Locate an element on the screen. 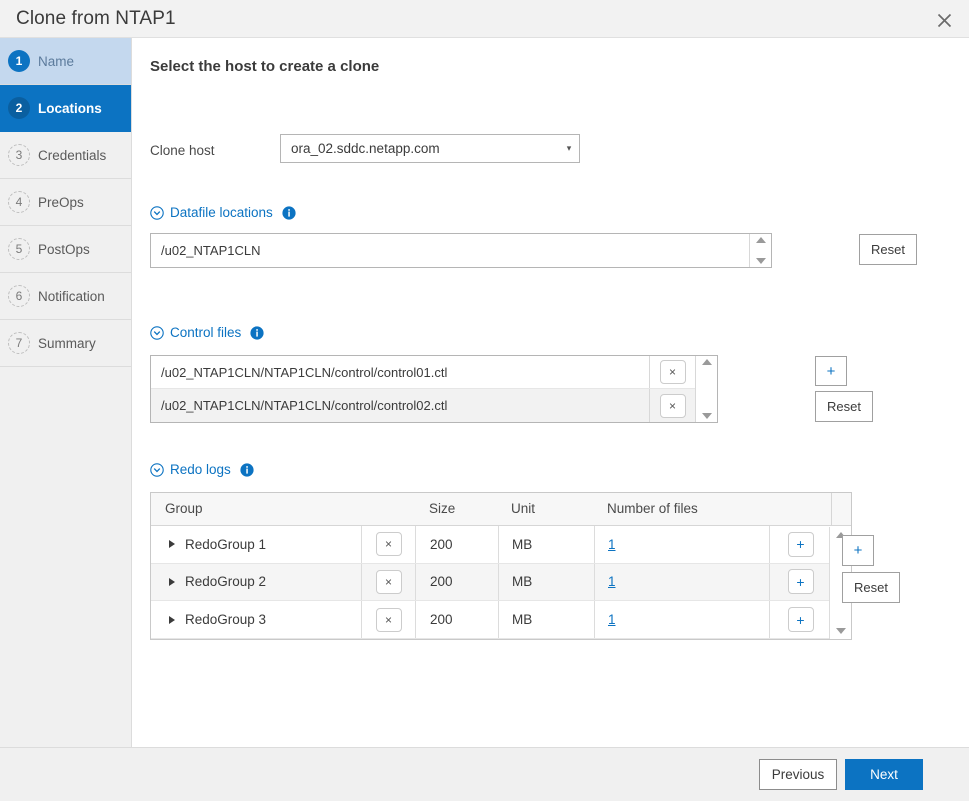  column-header-size: Size is located at coordinates (442, 509).